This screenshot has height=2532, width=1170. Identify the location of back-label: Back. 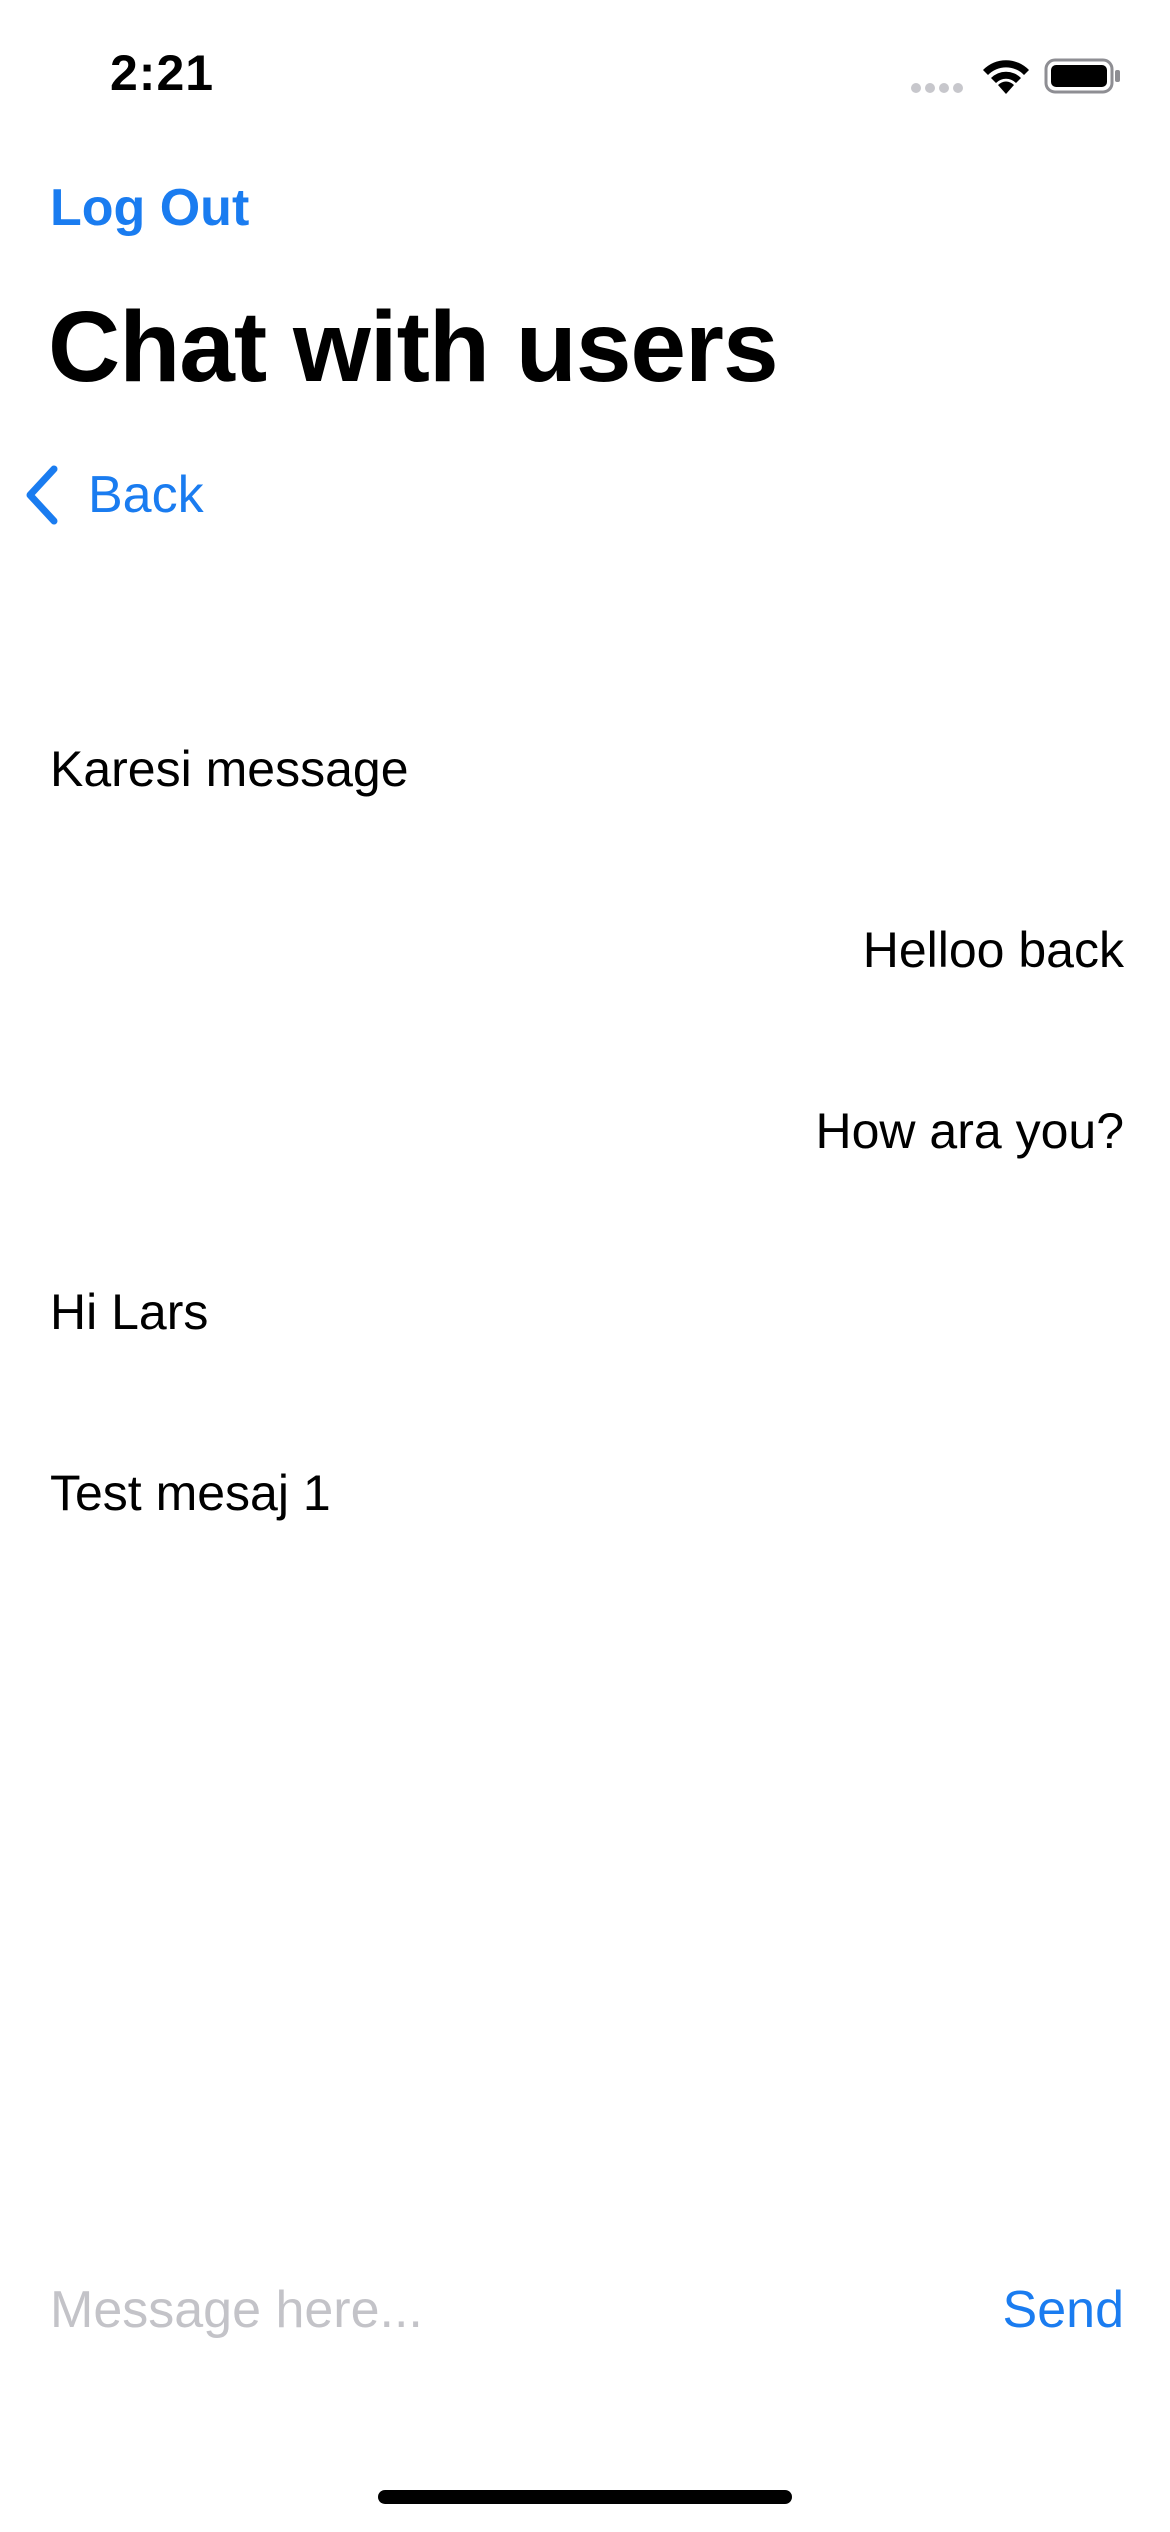
(146, 495).